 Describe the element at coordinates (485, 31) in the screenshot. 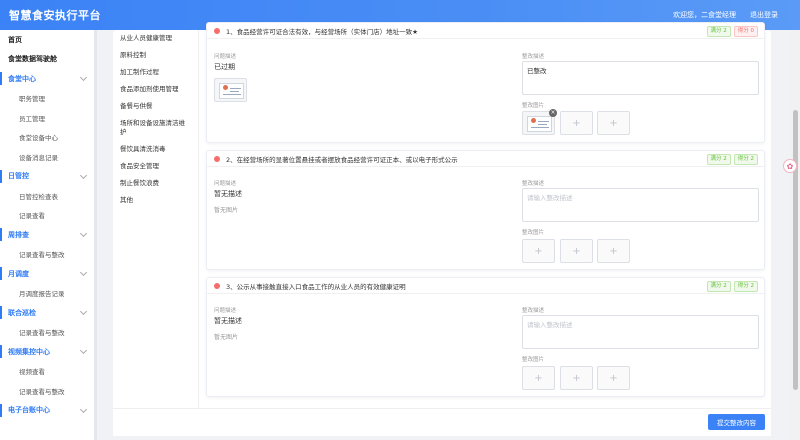

I see `card-header: 1、食品经营许可证合法有效，与经营场所（实体门店）地址一致★ 满分 2 得分 0` at that location.